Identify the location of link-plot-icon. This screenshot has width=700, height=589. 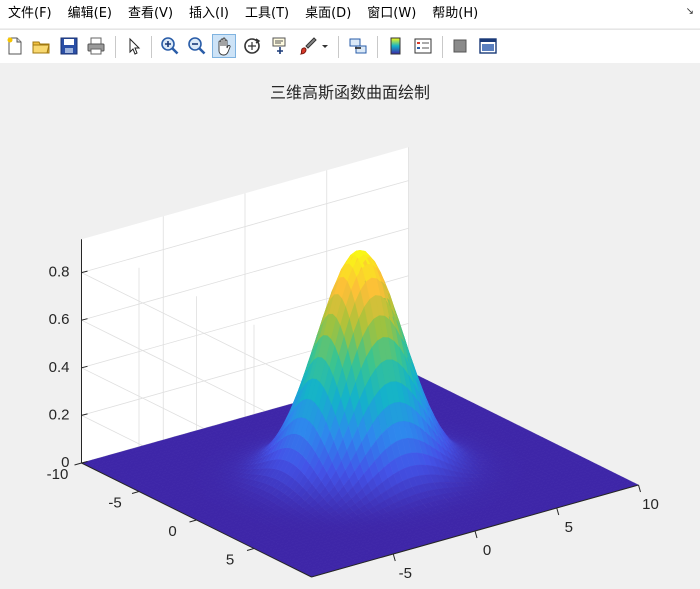
(358, 46).